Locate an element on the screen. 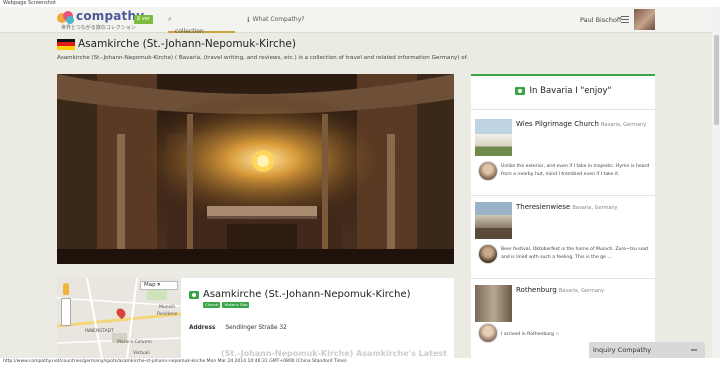  user-avatar is located at coordinates (644, 19).